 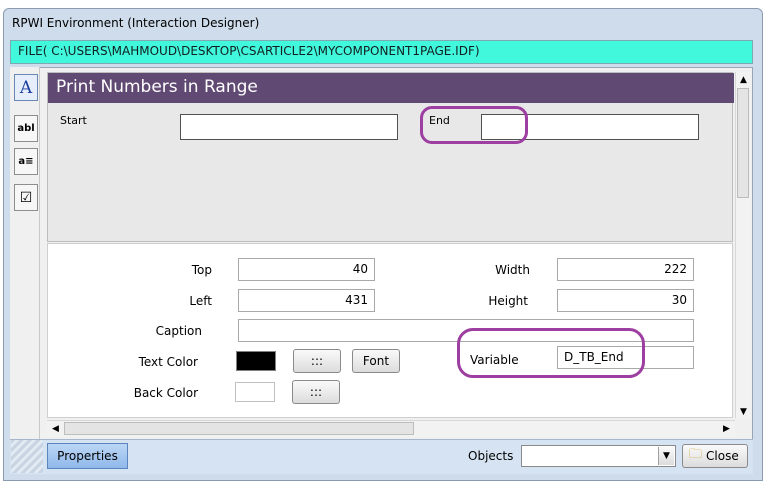 What do you see at coordinates (625, 300) in the screenshot?
I see `height-input: 30` at bounding box center [625, 300].